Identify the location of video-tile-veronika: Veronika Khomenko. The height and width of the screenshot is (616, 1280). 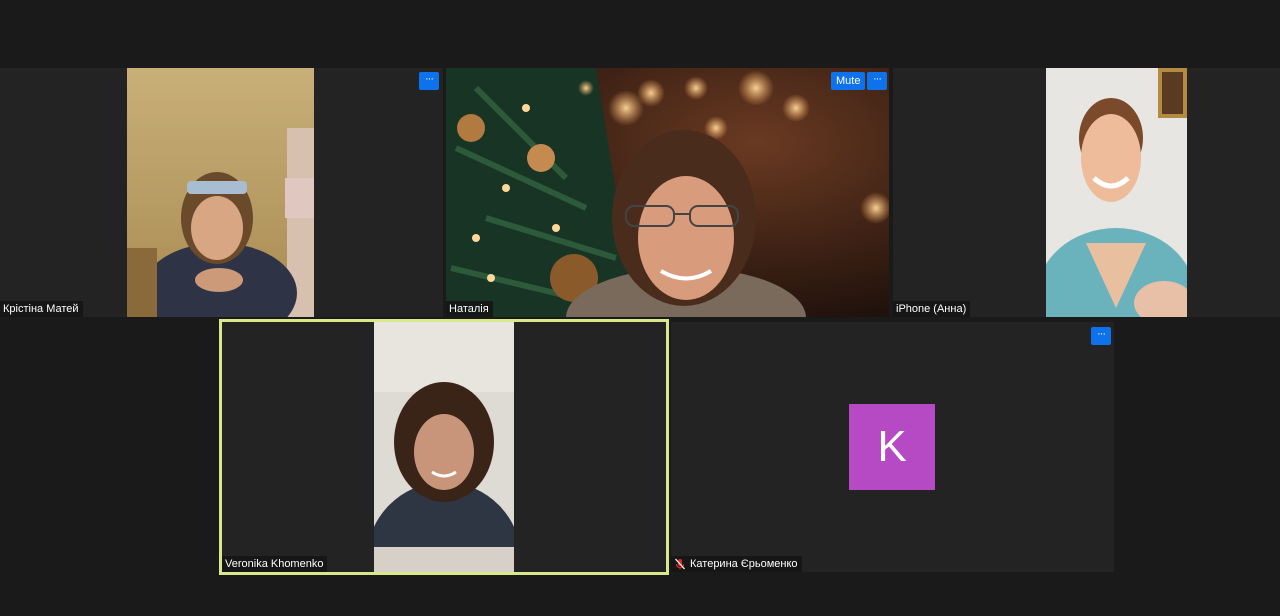
(444, 447).